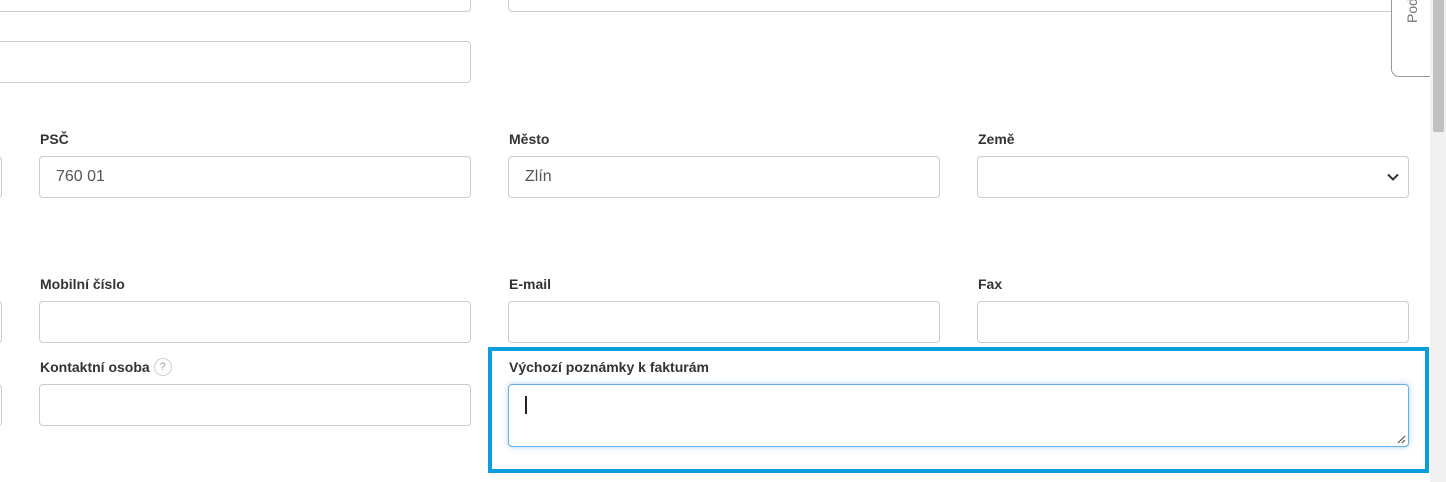 This screenshot has height=482, width=1446. Describe the element at coordinates (1393, 177) in the screenshot. I see `chevron-down-icon` at that location.